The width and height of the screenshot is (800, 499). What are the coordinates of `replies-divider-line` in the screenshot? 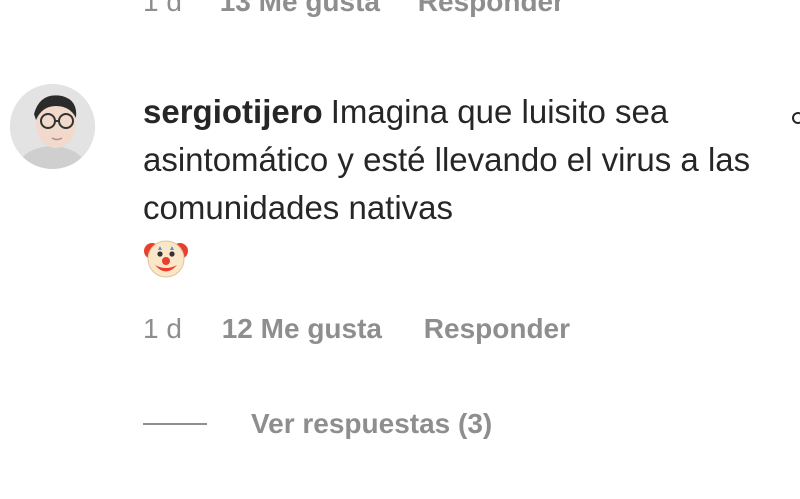 It's located at (175, 424).